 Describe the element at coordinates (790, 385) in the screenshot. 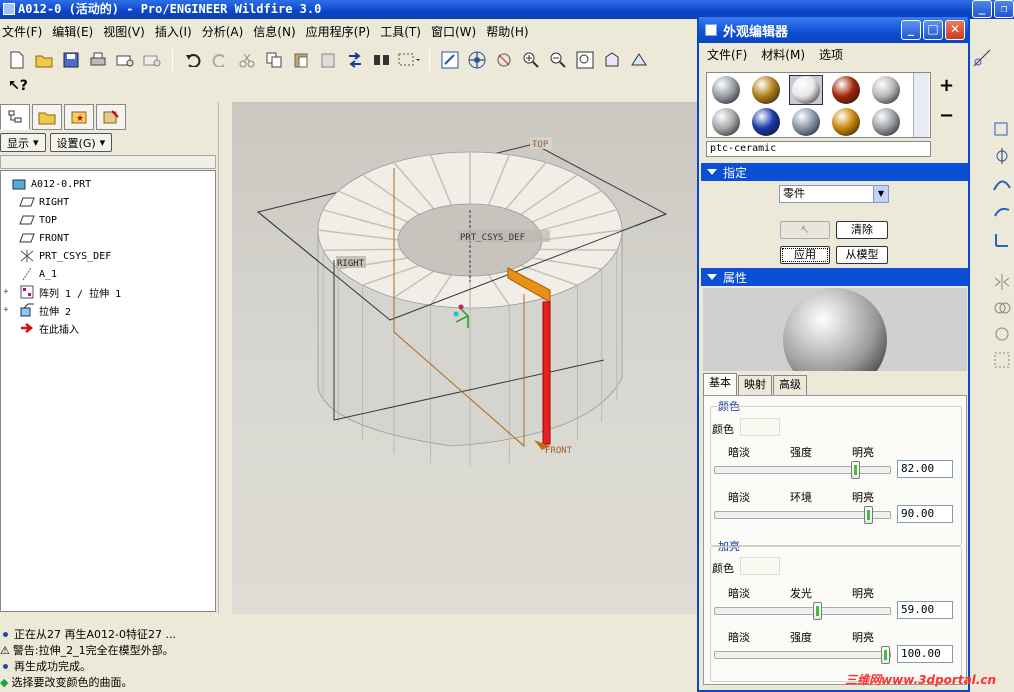

I see `tab-advanced: 高级` at that location.